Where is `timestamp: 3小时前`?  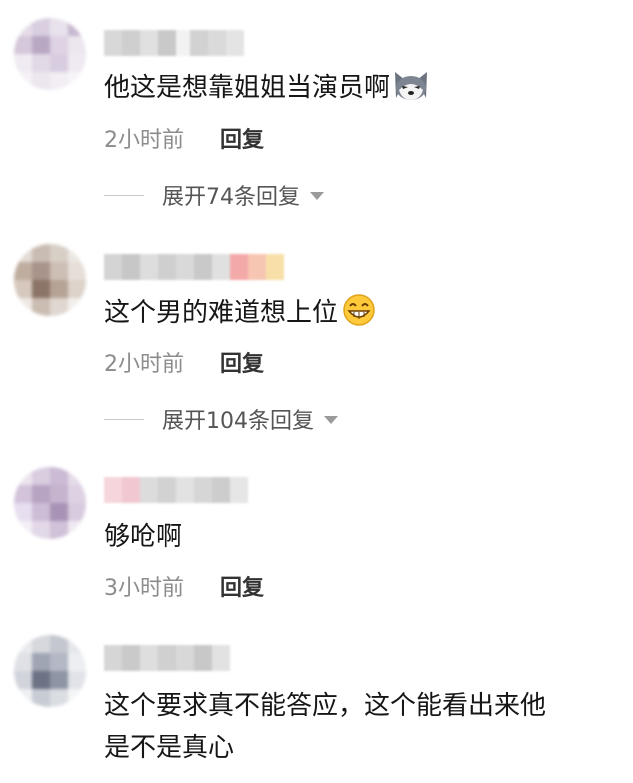 timestamp: 3小时前 is located at coordinates (144, 588).